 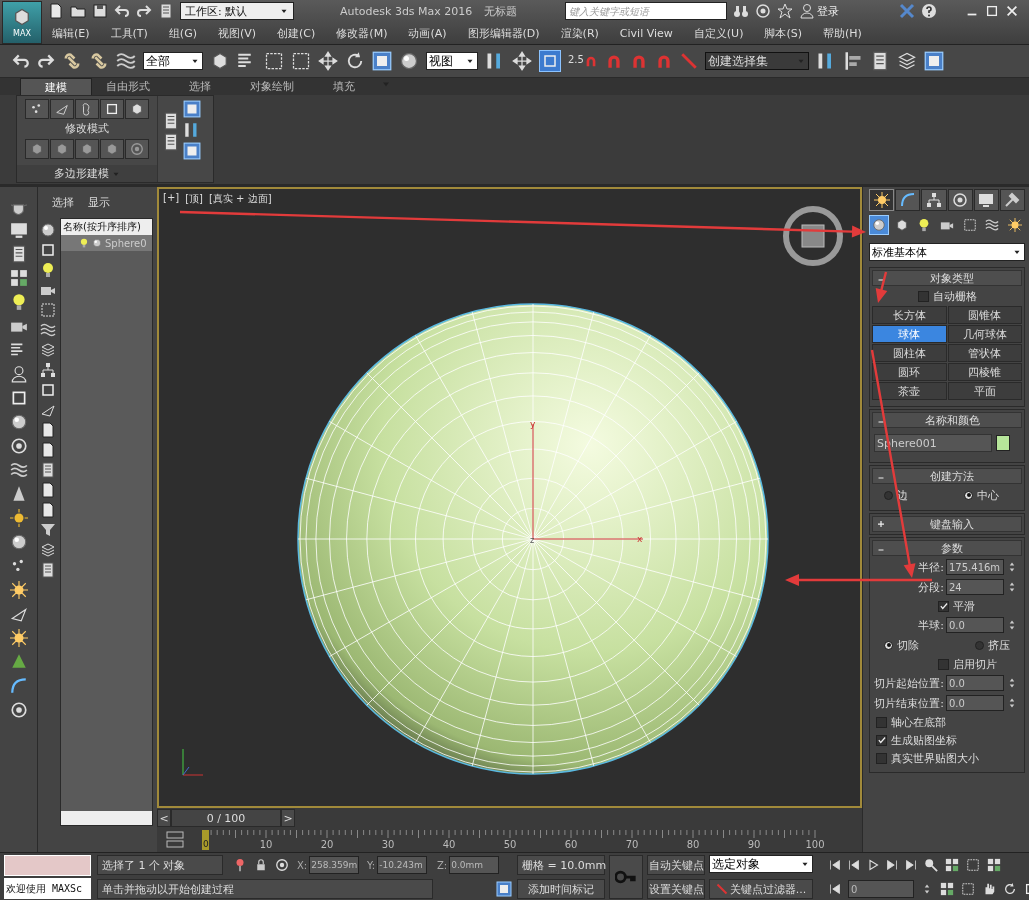 I want to click on zoom-all-icon, so click(x=952, y=865).